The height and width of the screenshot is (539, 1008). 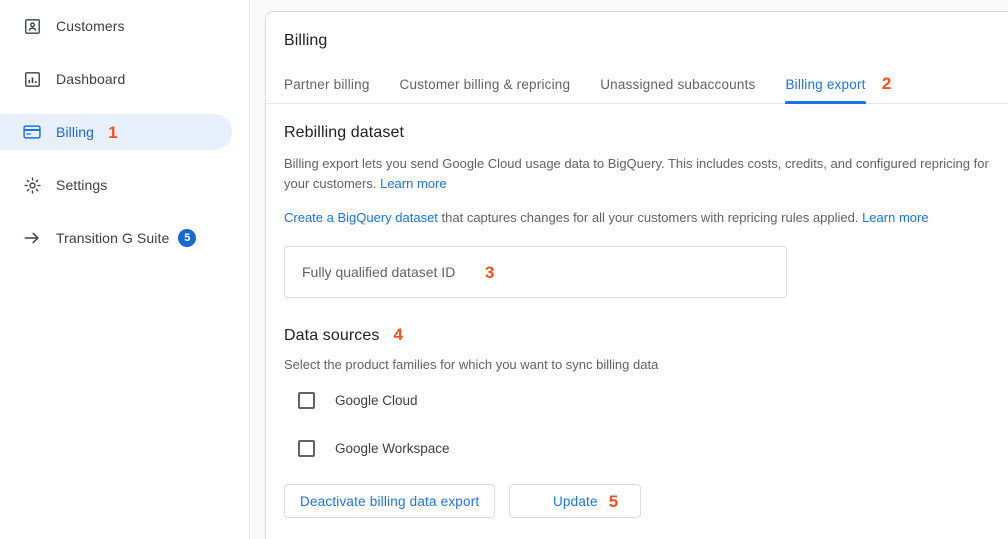 I want to click on checkbox-row-google-workspace: Google Workspace, so click(x=652, y=448).